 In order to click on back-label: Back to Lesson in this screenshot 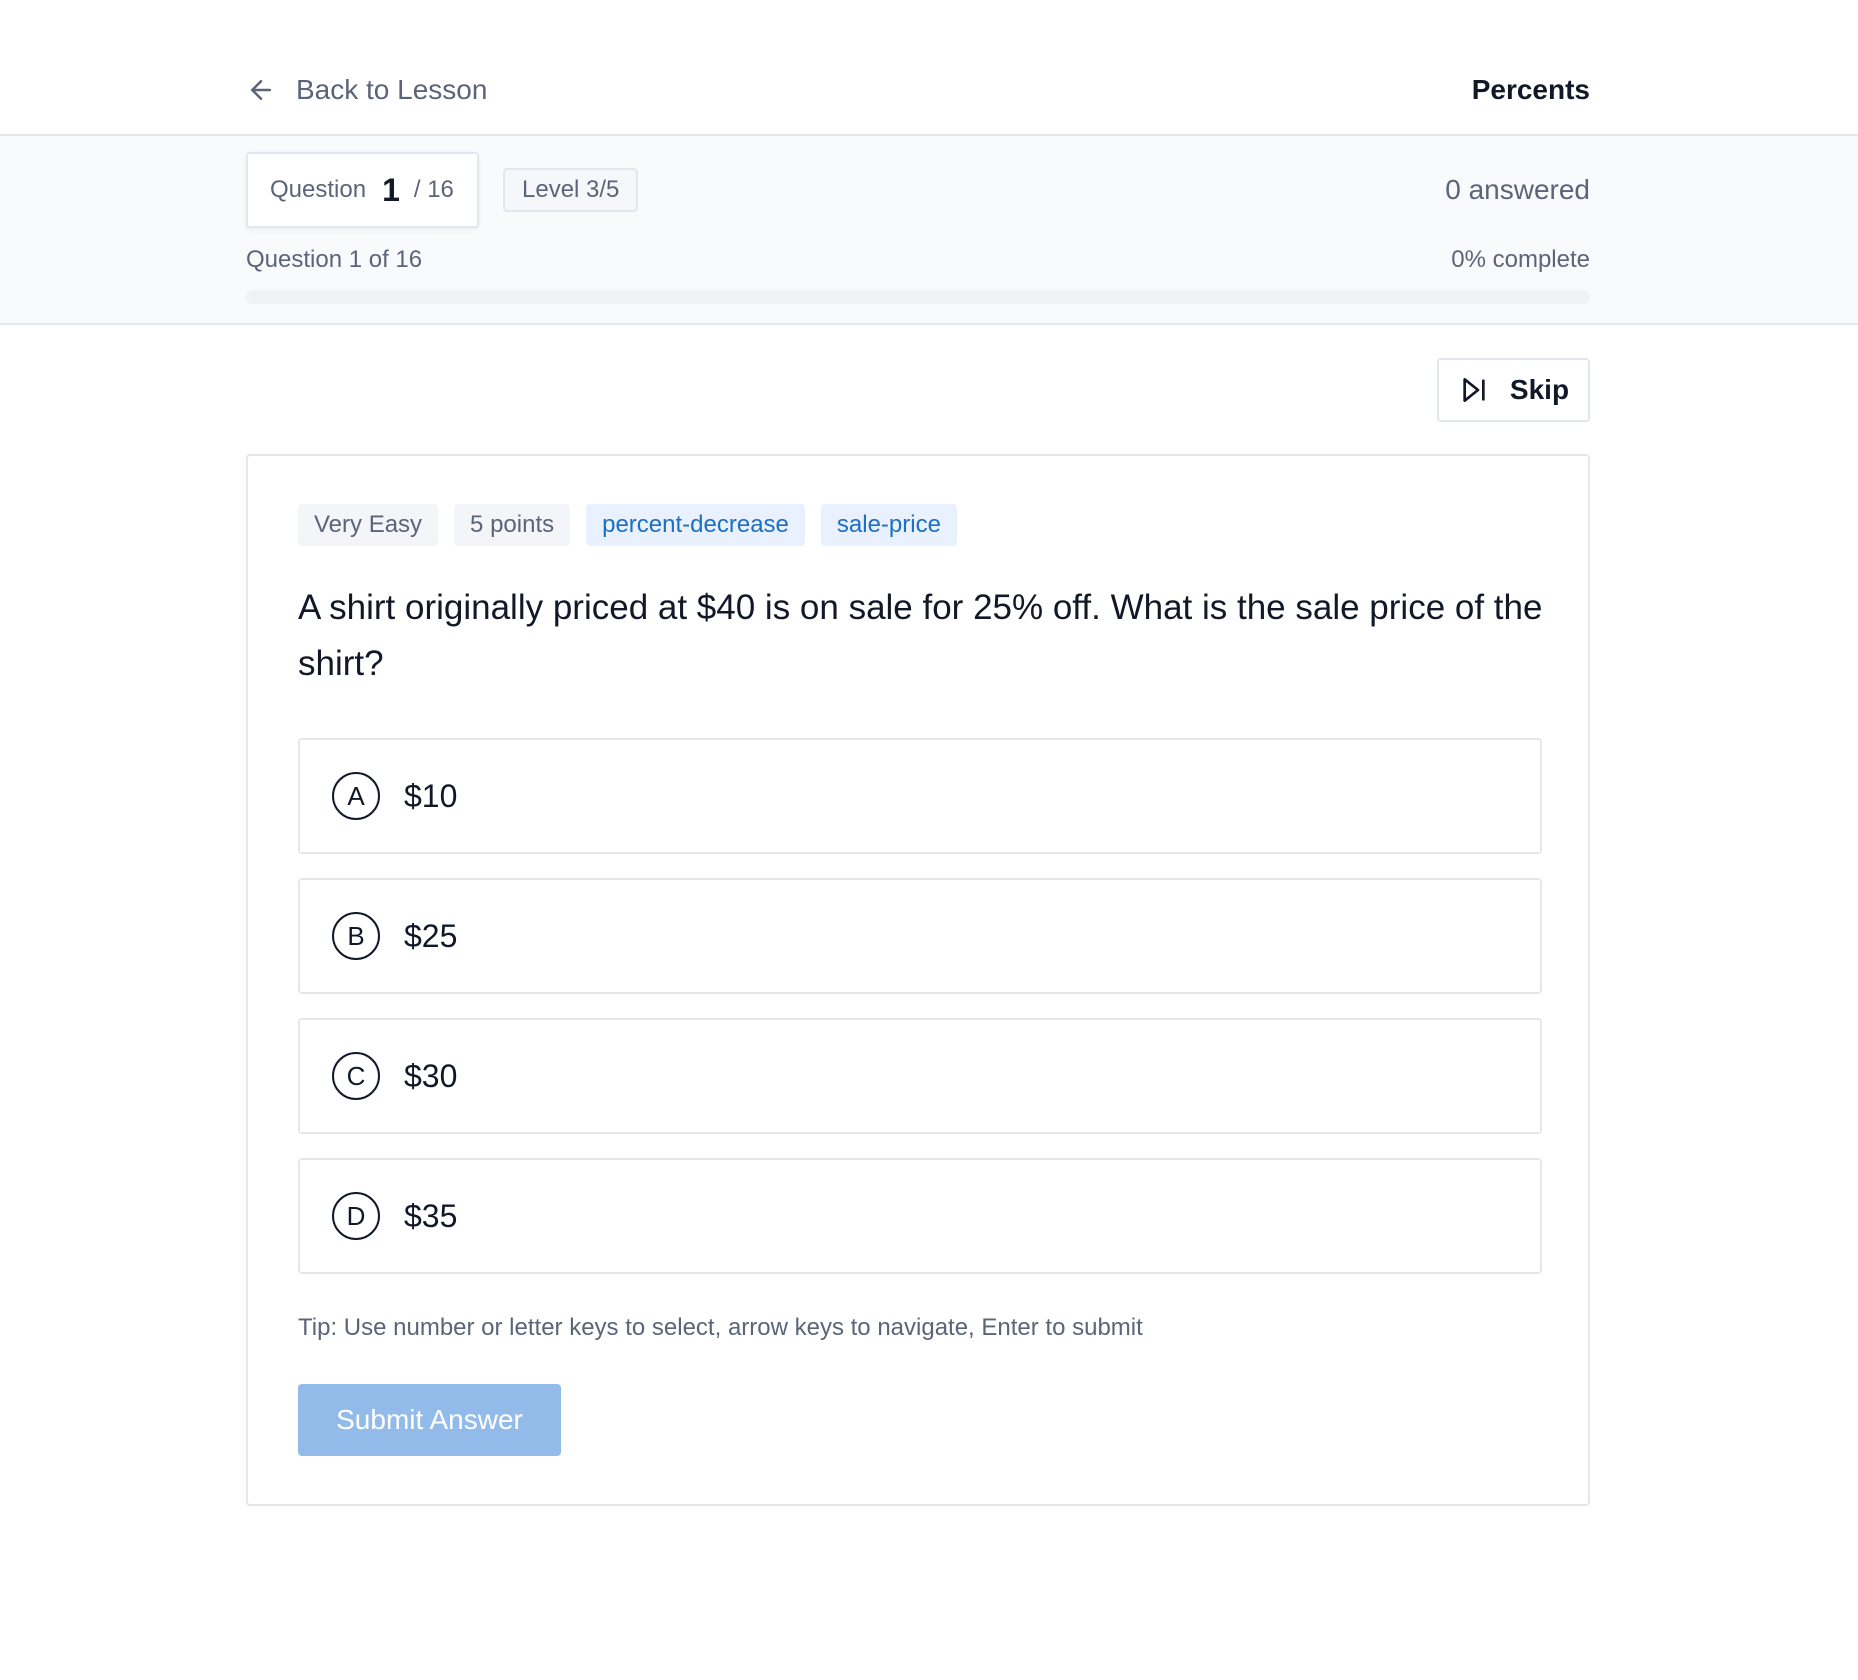, I will do `click(392, 89)`.